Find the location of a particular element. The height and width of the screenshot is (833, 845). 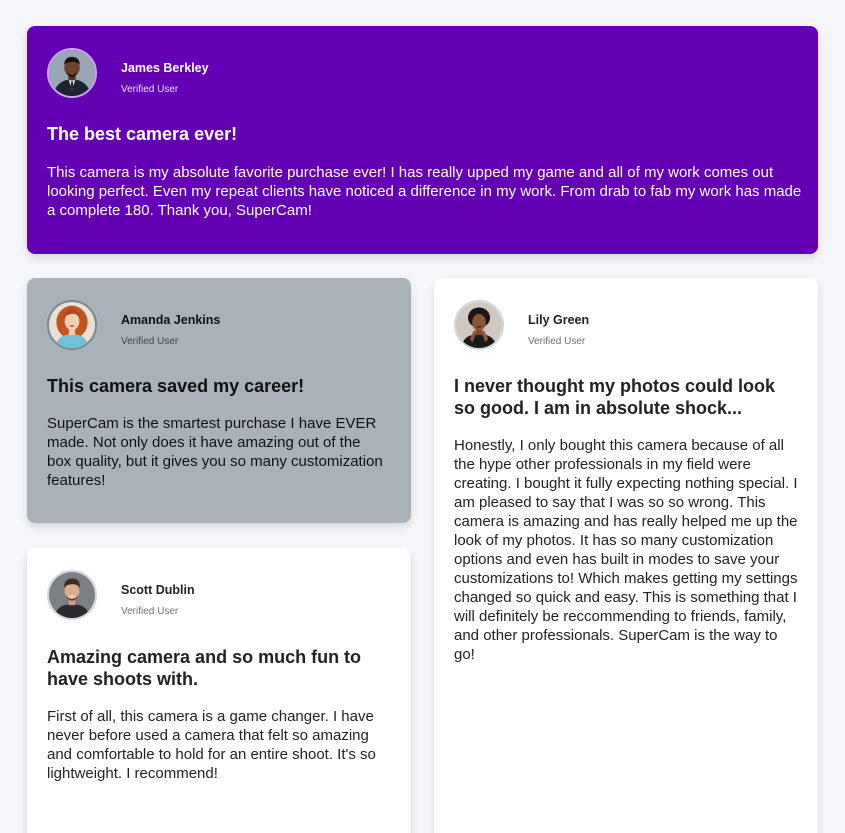

user-name: Amanda Jenkins is located at coordinates (171, 320).